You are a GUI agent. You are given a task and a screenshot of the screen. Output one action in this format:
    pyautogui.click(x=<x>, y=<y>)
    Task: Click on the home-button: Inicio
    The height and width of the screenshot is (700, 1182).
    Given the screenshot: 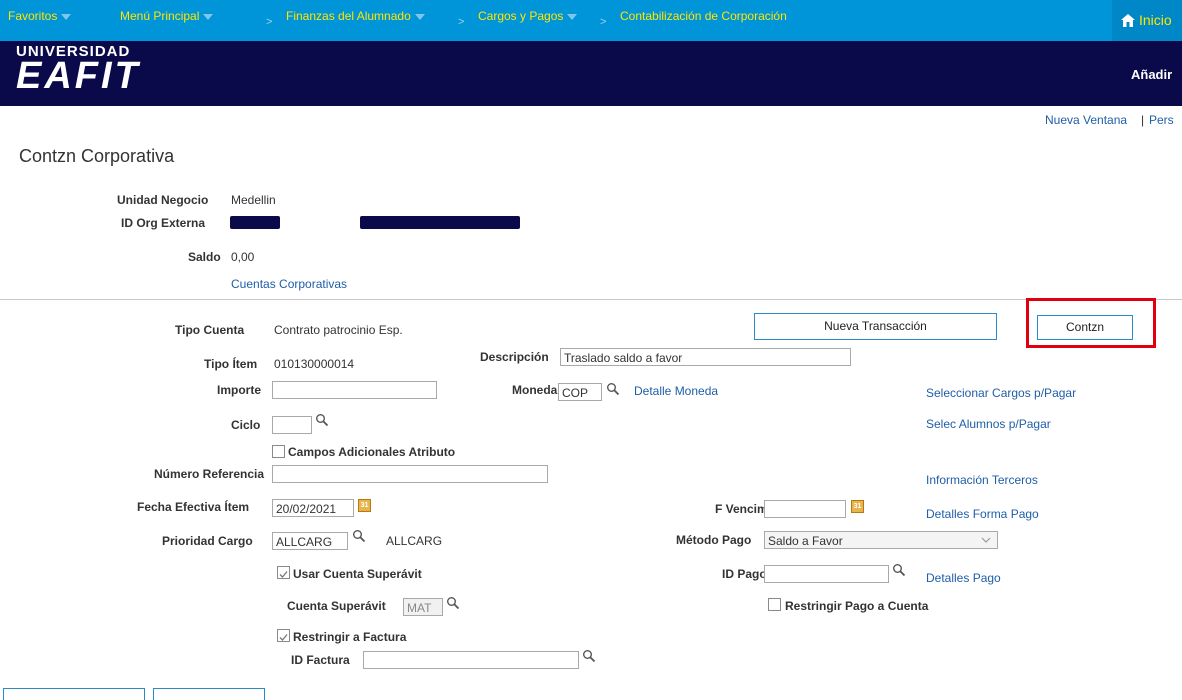 What is the action you would take?
    pyautogui.click(x=1147, y=20)
    